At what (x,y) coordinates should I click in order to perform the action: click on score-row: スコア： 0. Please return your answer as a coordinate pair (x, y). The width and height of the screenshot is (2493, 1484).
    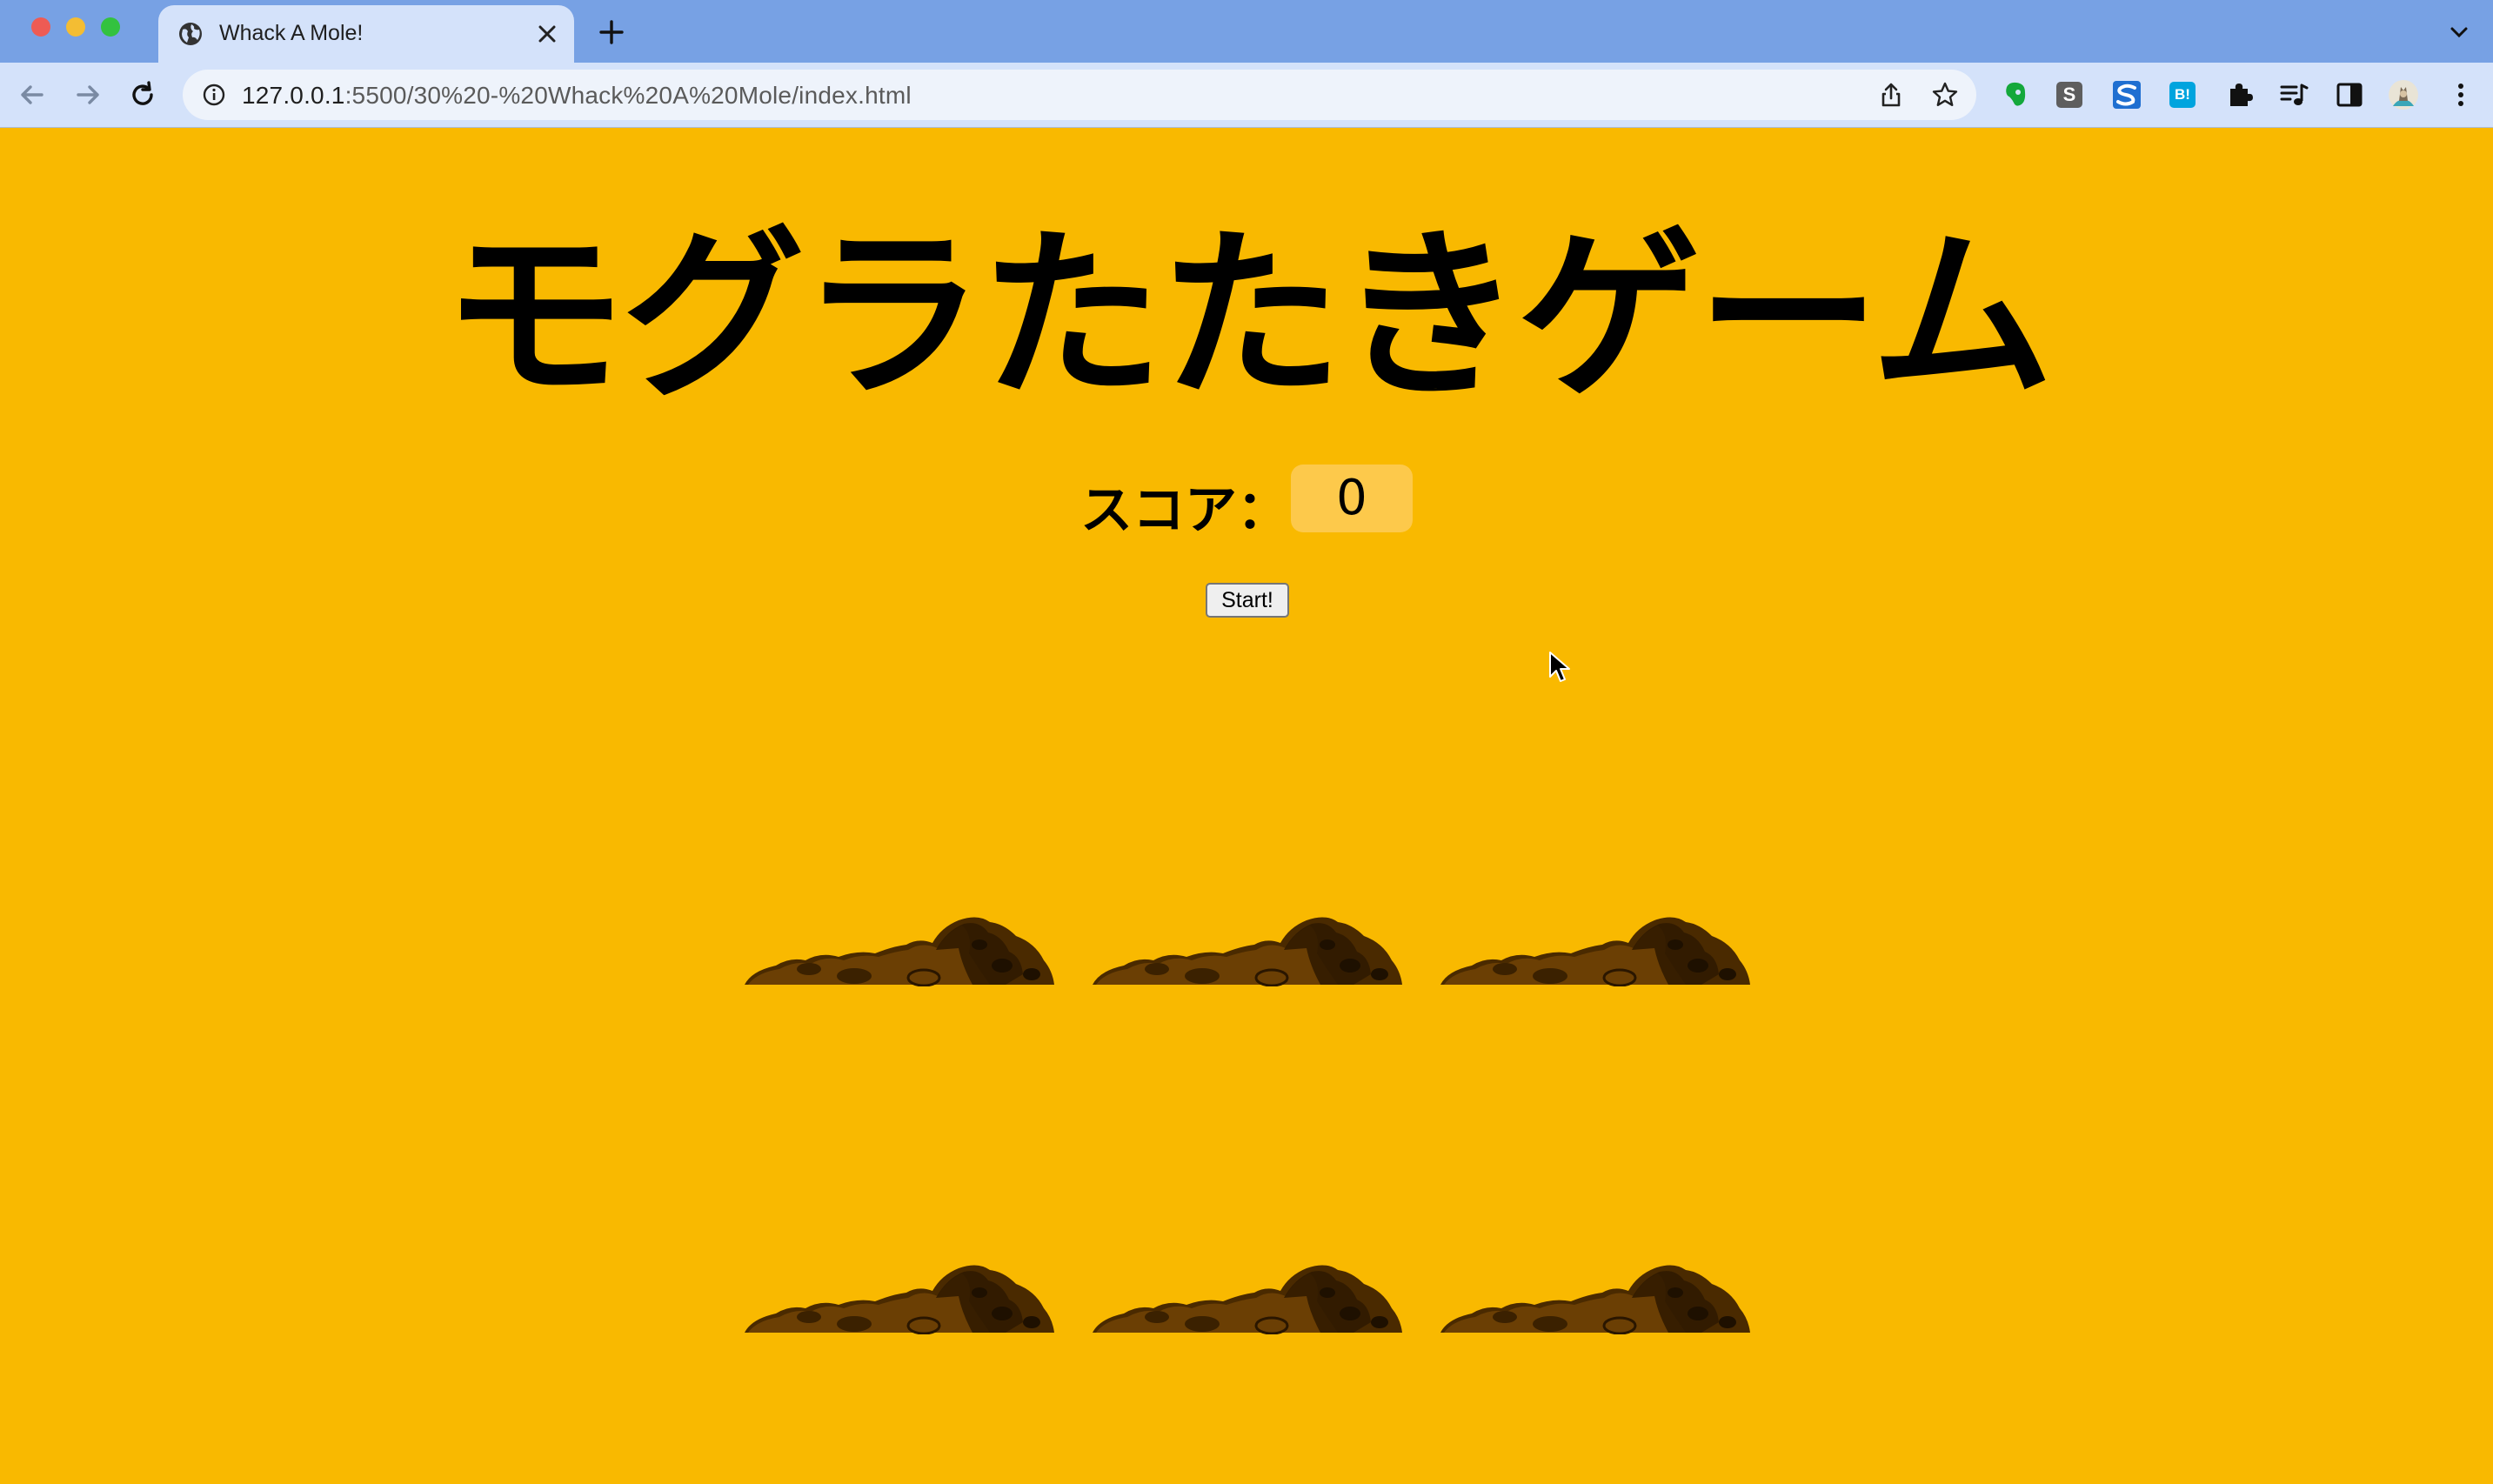
    Looking at the image, I should click on (1246, 503).